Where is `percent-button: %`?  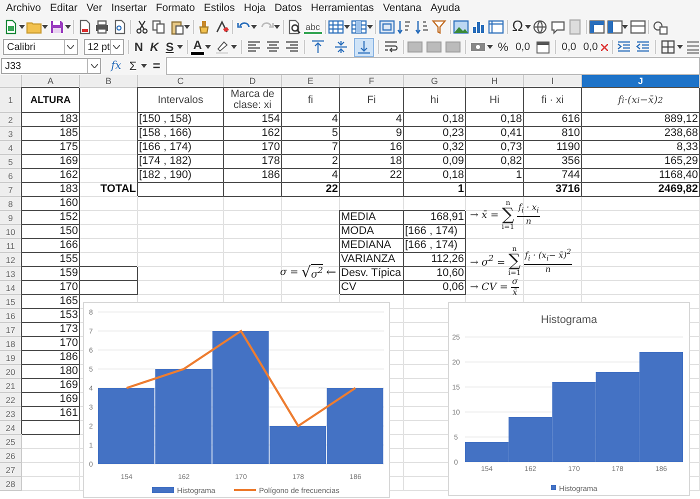 percent-button: % is located at coordinates (503, 47).